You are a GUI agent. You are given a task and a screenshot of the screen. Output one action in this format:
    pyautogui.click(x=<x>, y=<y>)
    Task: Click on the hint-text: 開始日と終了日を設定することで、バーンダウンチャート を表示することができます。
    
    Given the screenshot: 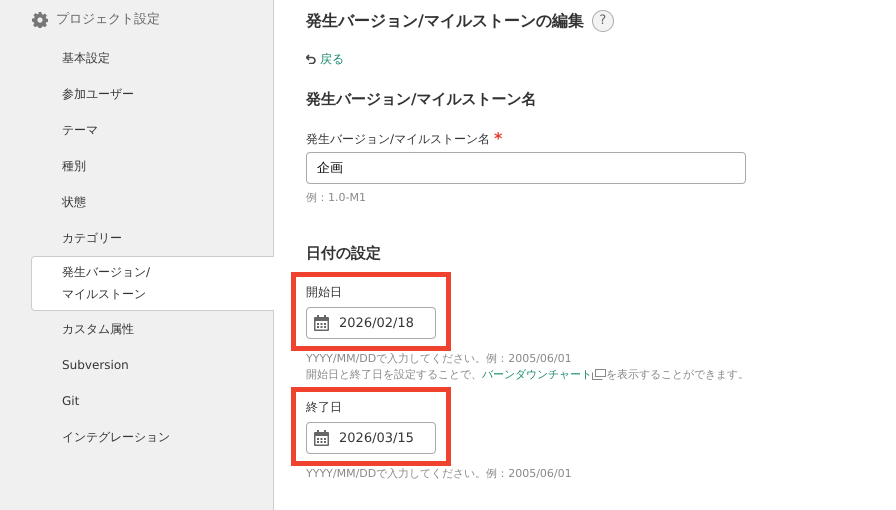 What is the action you would take?
    pyautogui.click(x=528, y=375)
    